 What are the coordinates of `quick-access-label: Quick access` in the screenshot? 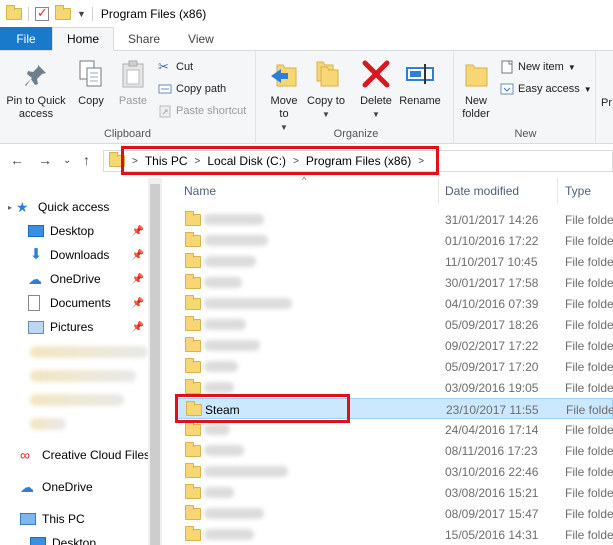 It's located at (74, 207).